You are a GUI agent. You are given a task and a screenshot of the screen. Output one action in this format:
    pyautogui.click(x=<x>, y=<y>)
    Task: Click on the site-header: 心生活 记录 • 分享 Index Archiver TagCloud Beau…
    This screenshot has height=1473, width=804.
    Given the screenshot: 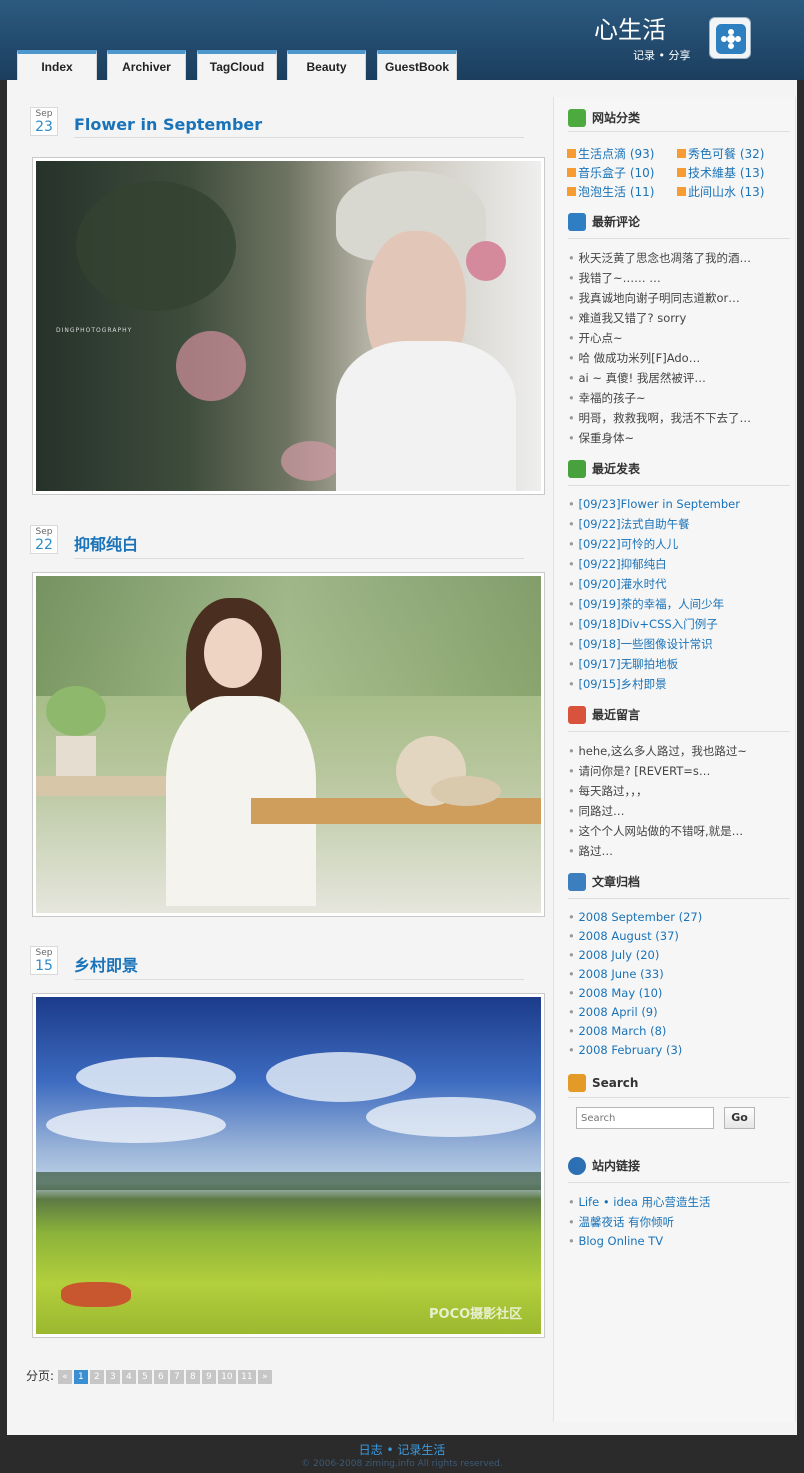 What is the action you would take?
    pyautogui.click(x=402, y=40)
    